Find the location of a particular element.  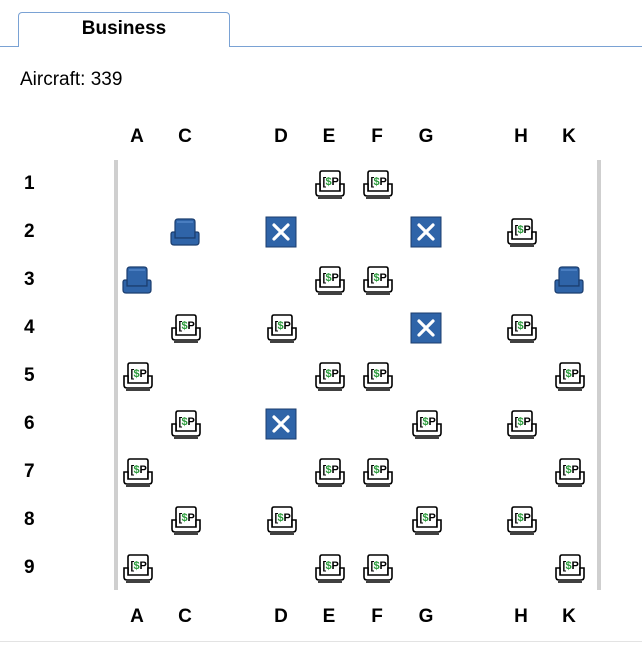

seat-8g: [$ P is located at coordinates (426, 520).